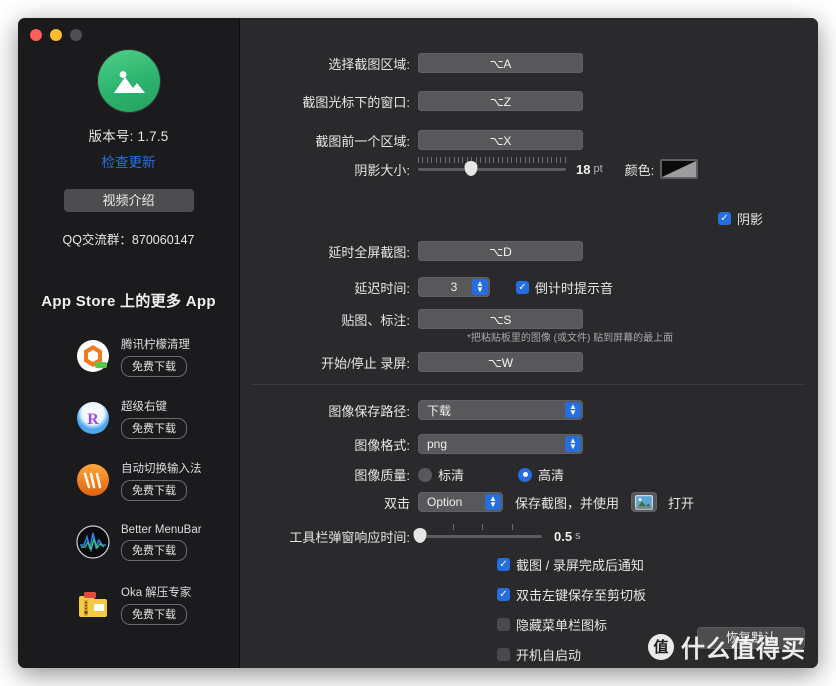 The height and width of the screenshot is (686, 836). I want to click on shadow-color-well, so click(679, 169).